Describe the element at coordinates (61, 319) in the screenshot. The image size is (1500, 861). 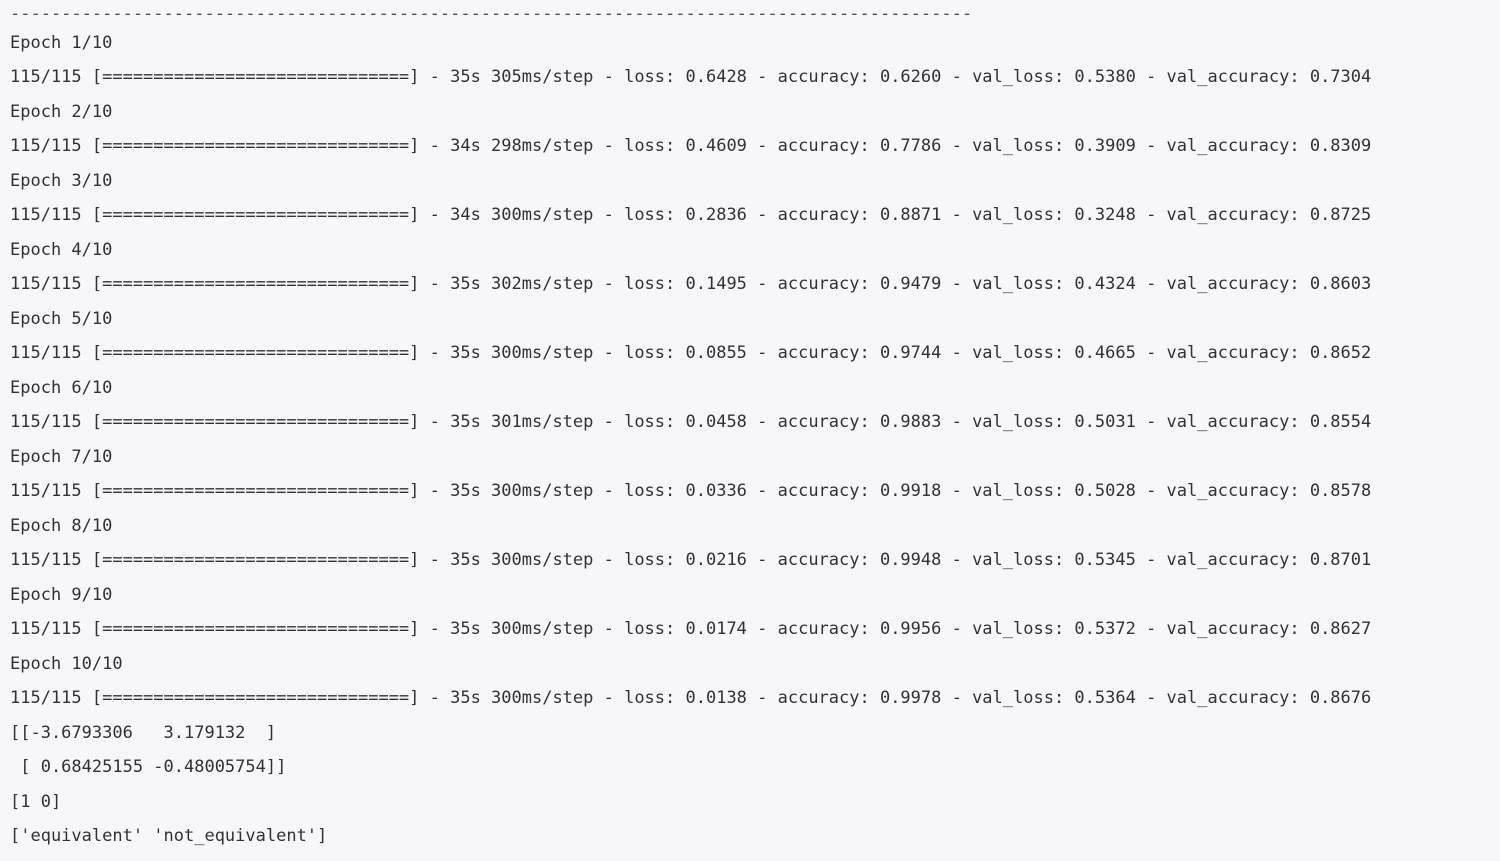
I see `epoch-label: Epoch 5/10` at that location.